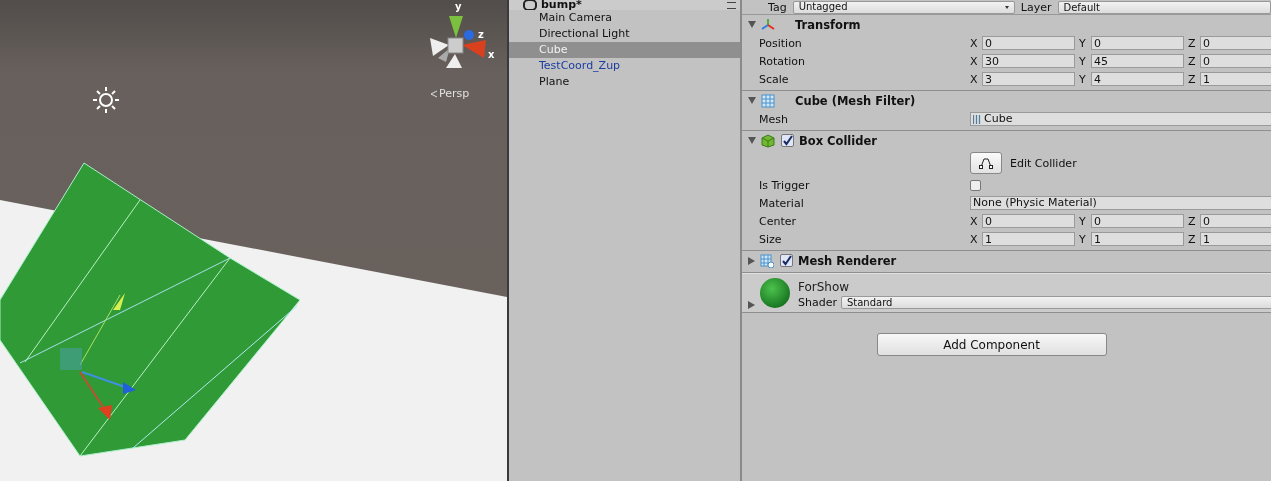 The height and width of the screenshot is (481, 1271). I want to click on property-label: Is Trigger, so click(785, 185).